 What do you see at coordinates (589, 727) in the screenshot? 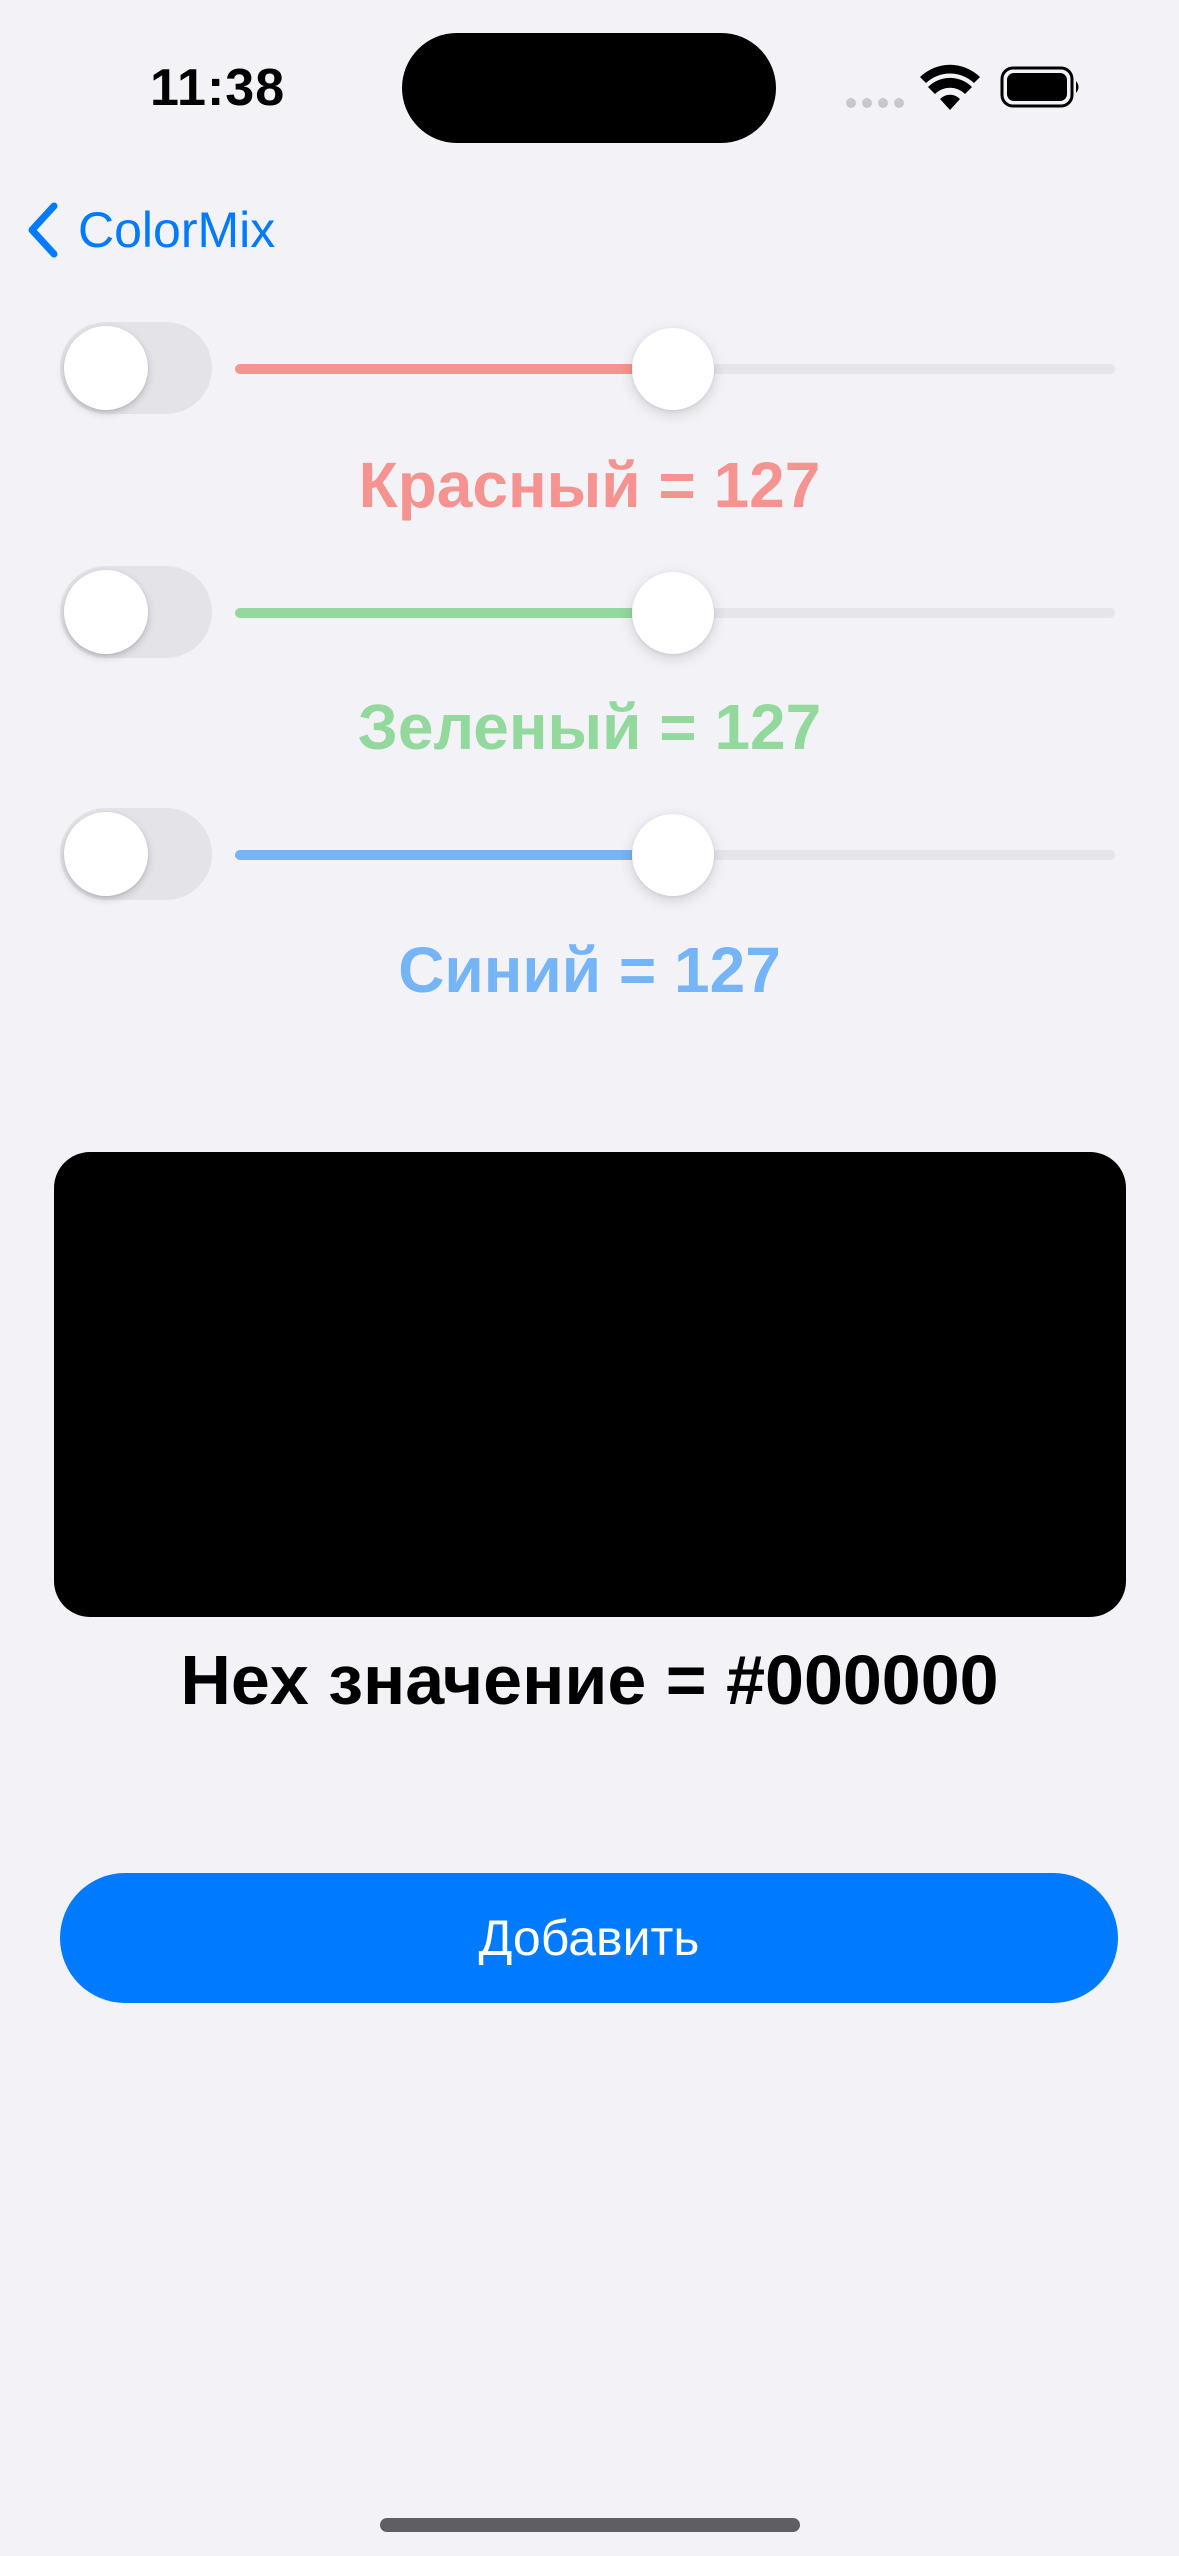
I see `green-value-label: Зеленый = 127` at bounding box center [589, 727].